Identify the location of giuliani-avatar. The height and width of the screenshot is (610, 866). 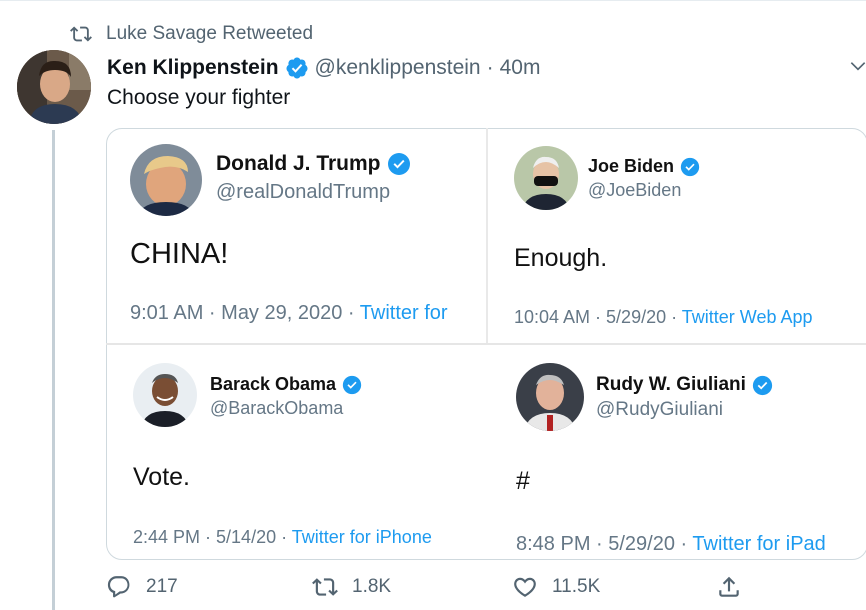
(550, 397).